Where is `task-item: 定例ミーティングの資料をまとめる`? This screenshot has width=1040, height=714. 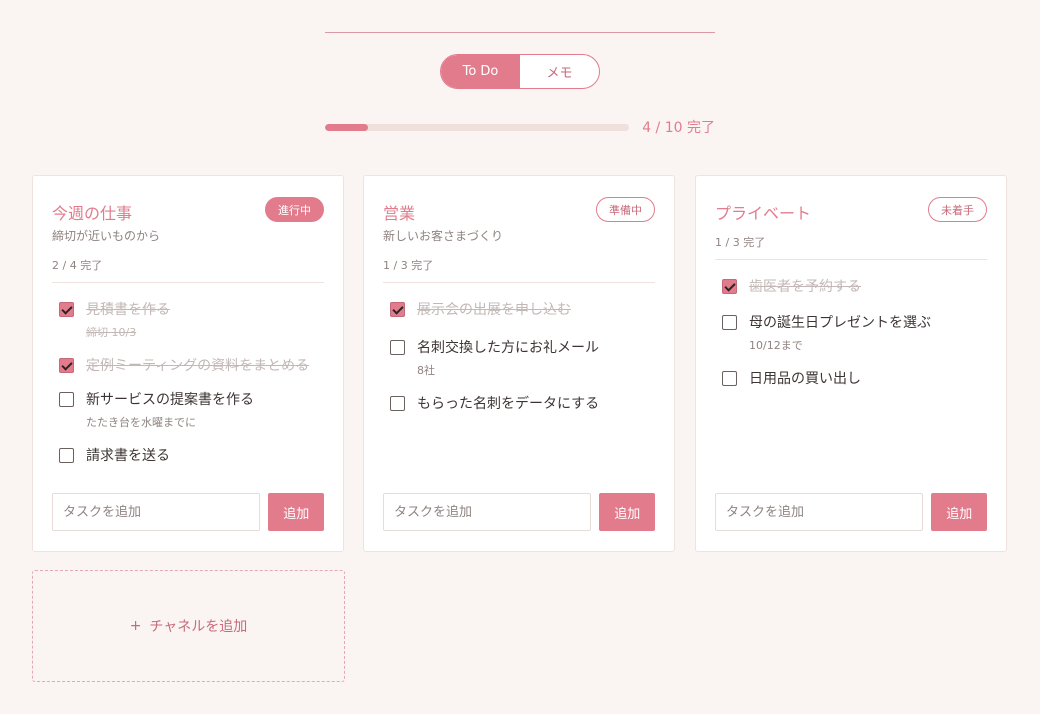
task-item: 定例ミーティングの資料をまとめる is located at coordinates (188, 366).